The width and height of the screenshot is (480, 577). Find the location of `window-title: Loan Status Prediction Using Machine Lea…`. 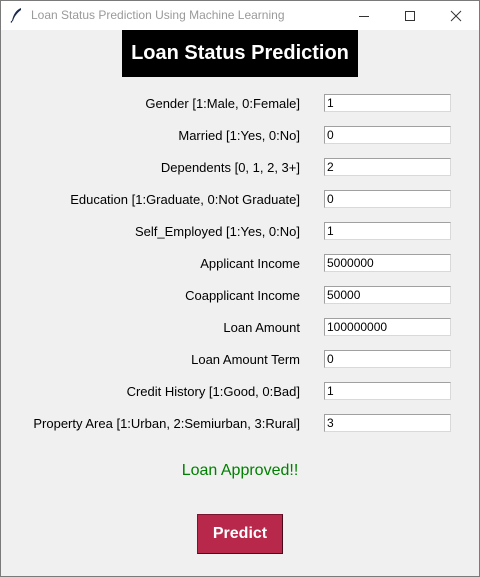

window-title: Loan Status Prediction Using Machine Lea… is located at coordinates (158, 15).